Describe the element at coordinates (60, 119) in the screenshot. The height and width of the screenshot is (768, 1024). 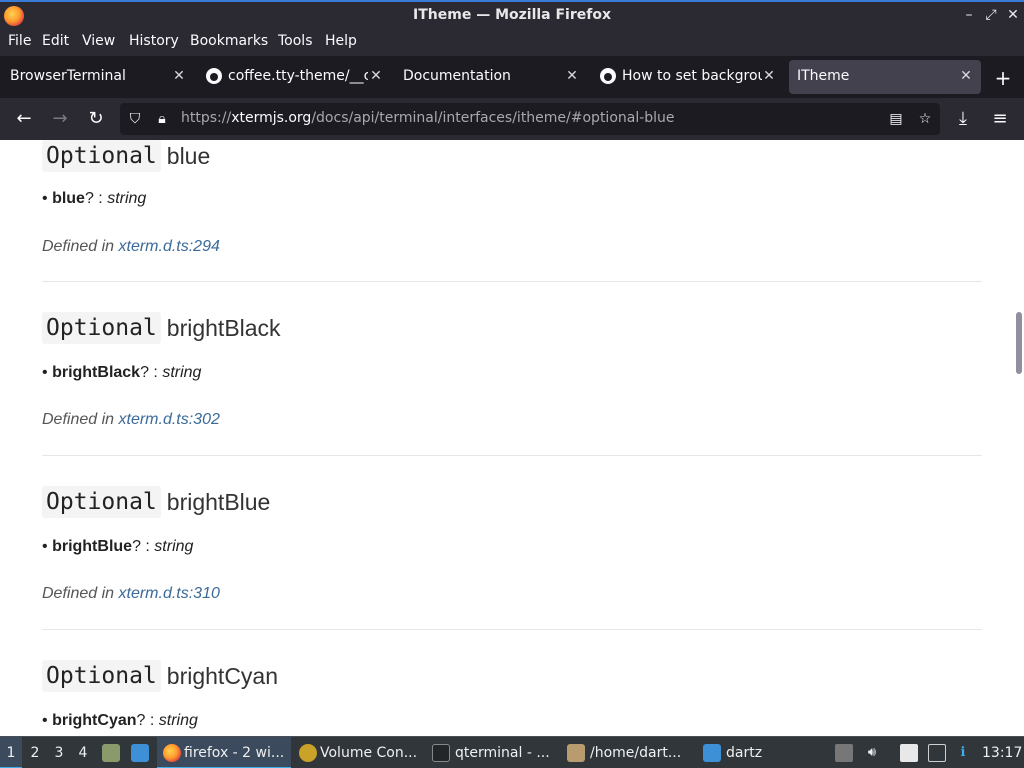
I see `forward-button: →` at that location.